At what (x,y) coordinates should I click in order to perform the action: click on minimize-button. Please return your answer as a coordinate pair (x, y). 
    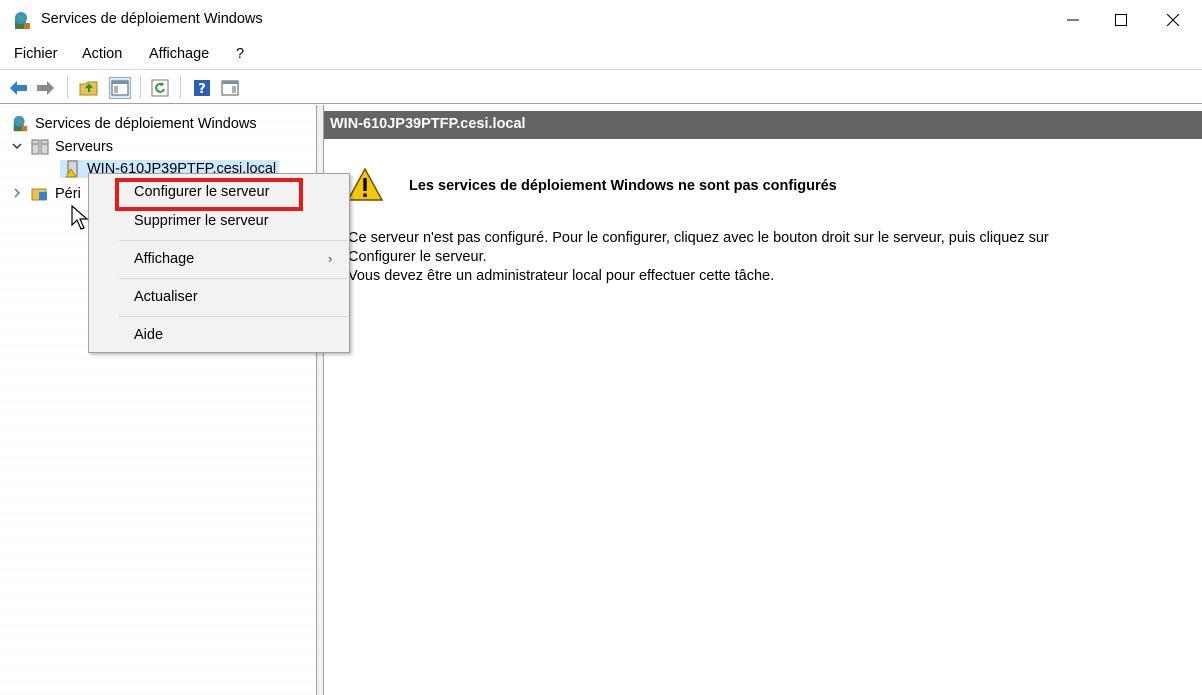
    Looking at the image, I should click on (1073, 20).